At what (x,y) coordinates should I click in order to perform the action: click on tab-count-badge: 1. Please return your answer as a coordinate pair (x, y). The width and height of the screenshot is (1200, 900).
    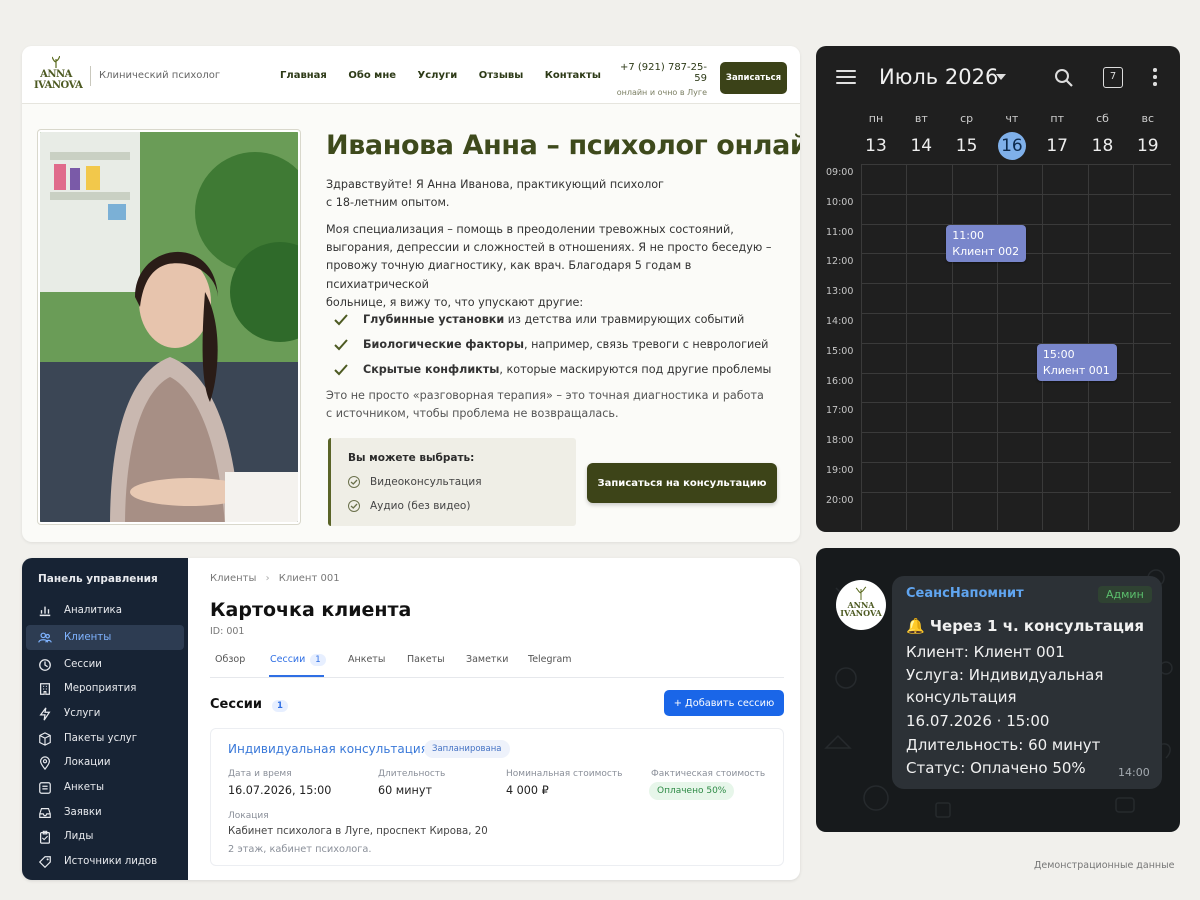
    Looking at the image, I should click on (318, 660).